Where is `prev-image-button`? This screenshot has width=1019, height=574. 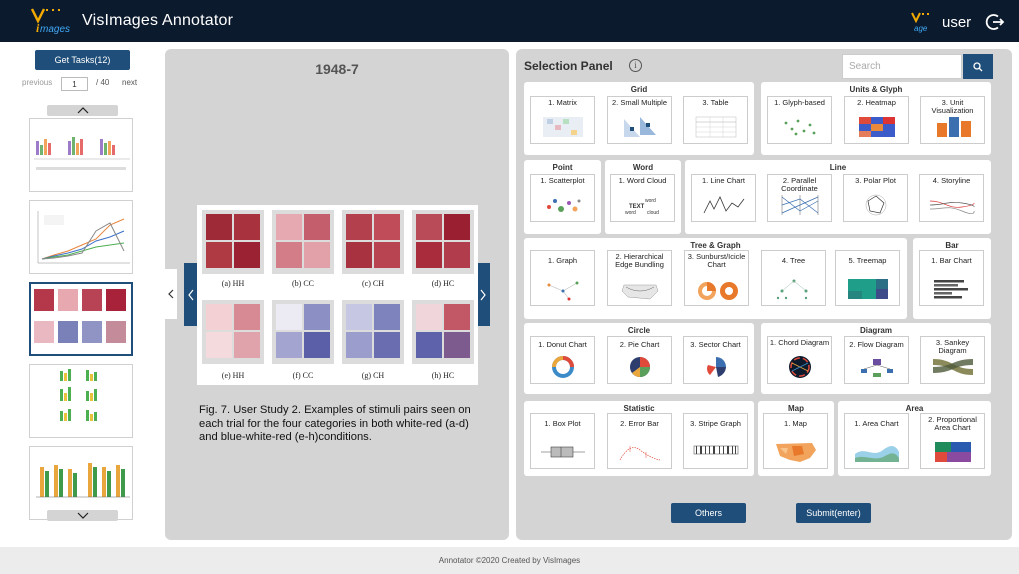
prev-image-button is located at coordinates (191, 294).